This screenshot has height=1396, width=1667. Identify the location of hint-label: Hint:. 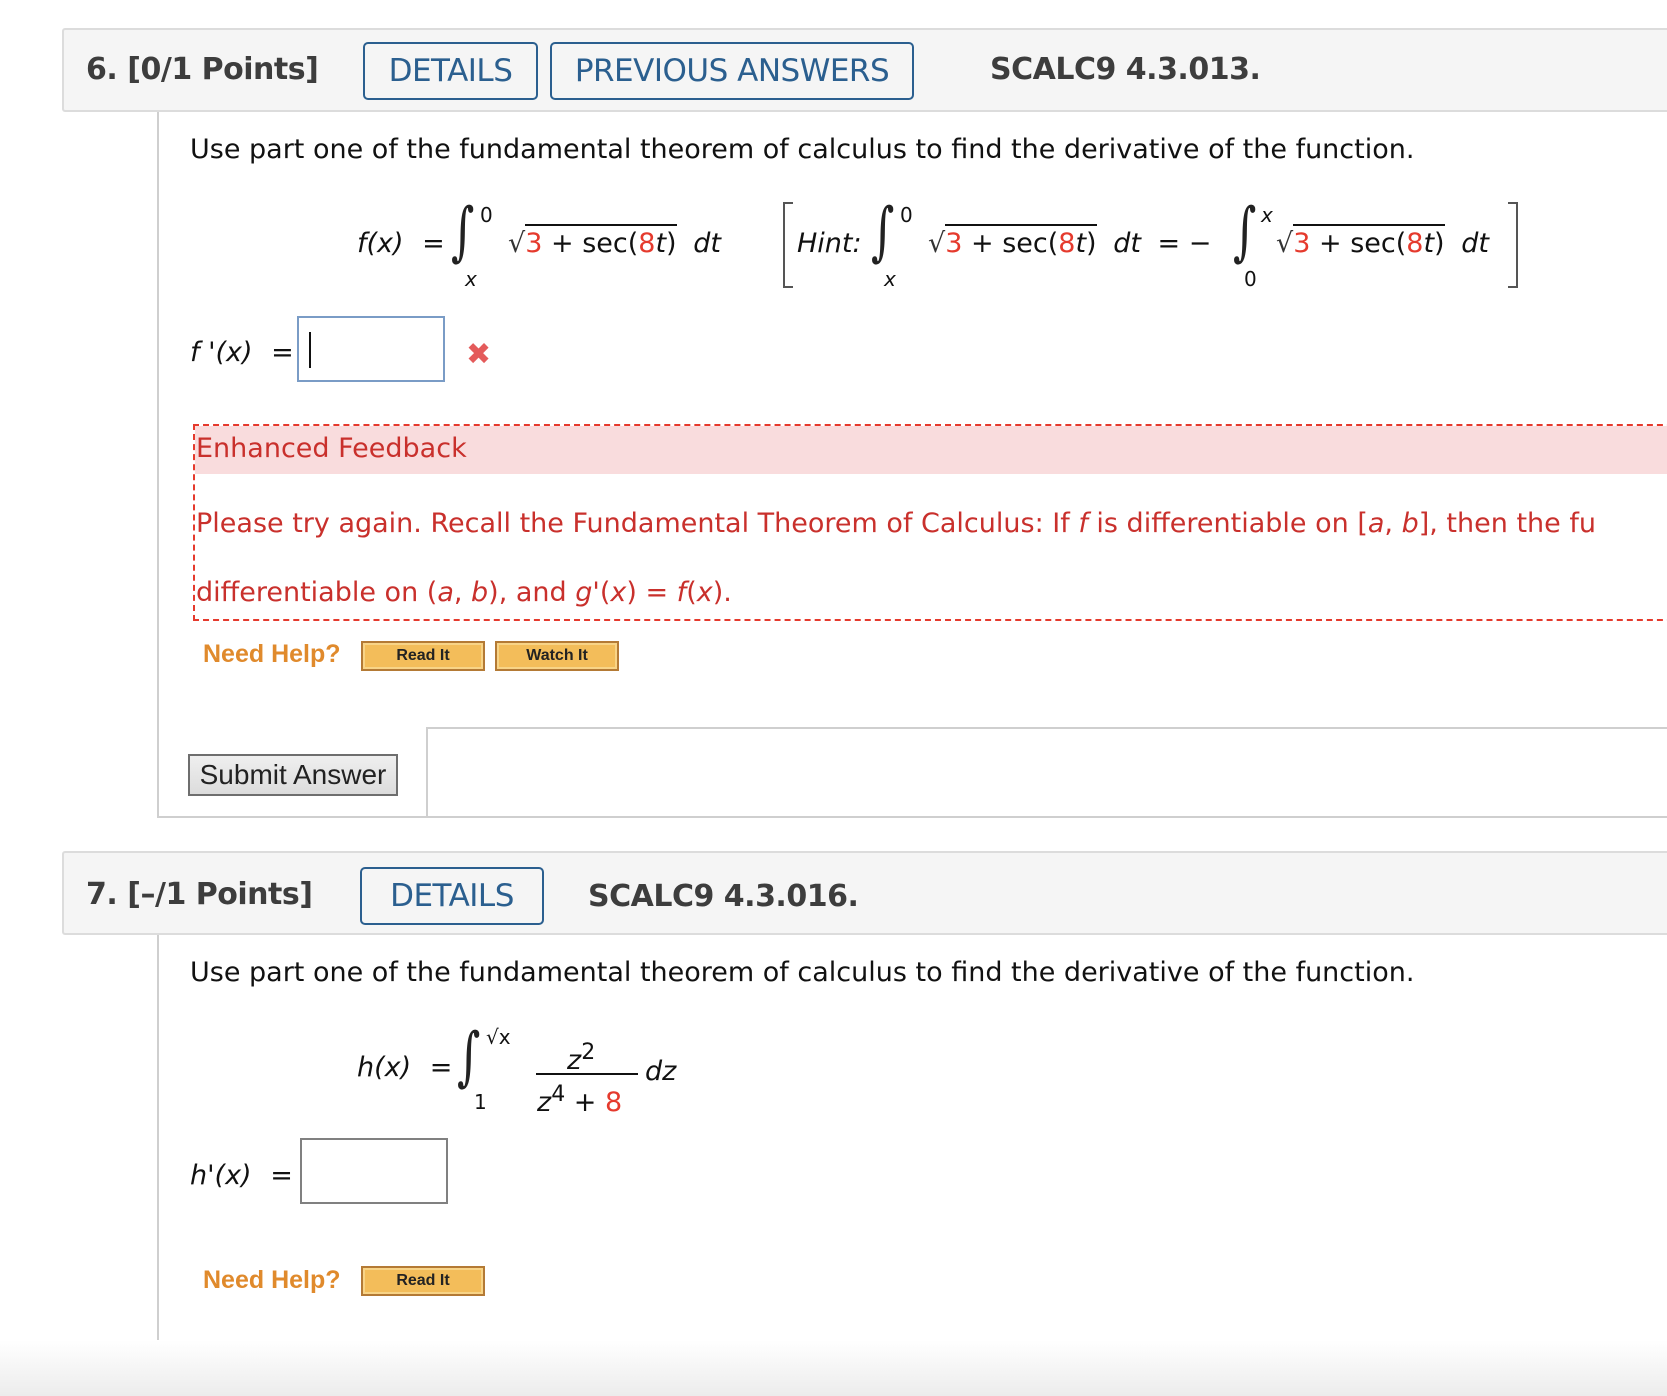
(829, 243).